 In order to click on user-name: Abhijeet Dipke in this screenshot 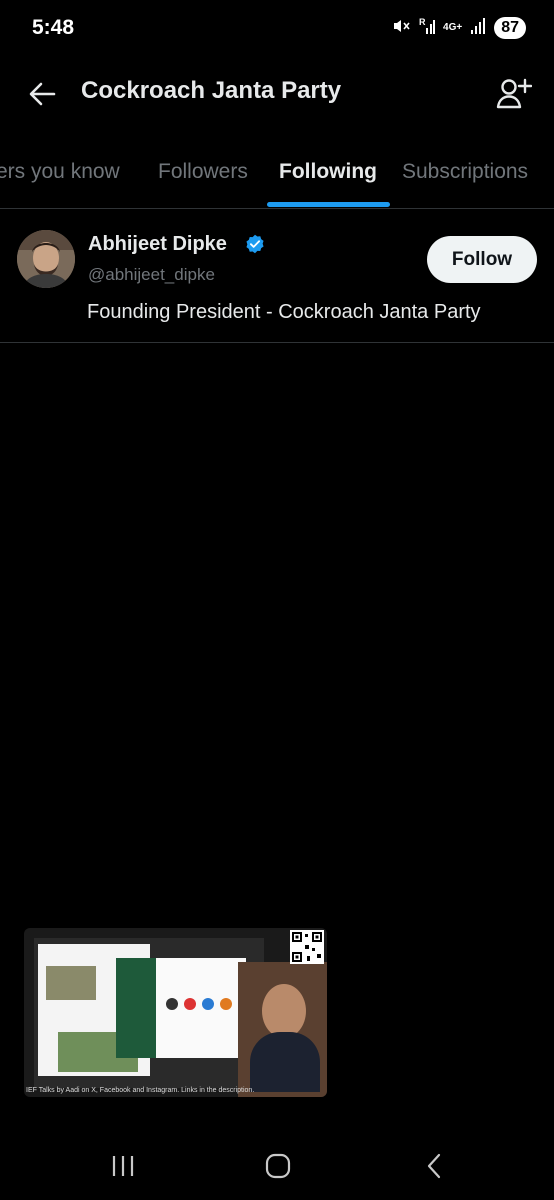, I will do `click(157, 244)`.